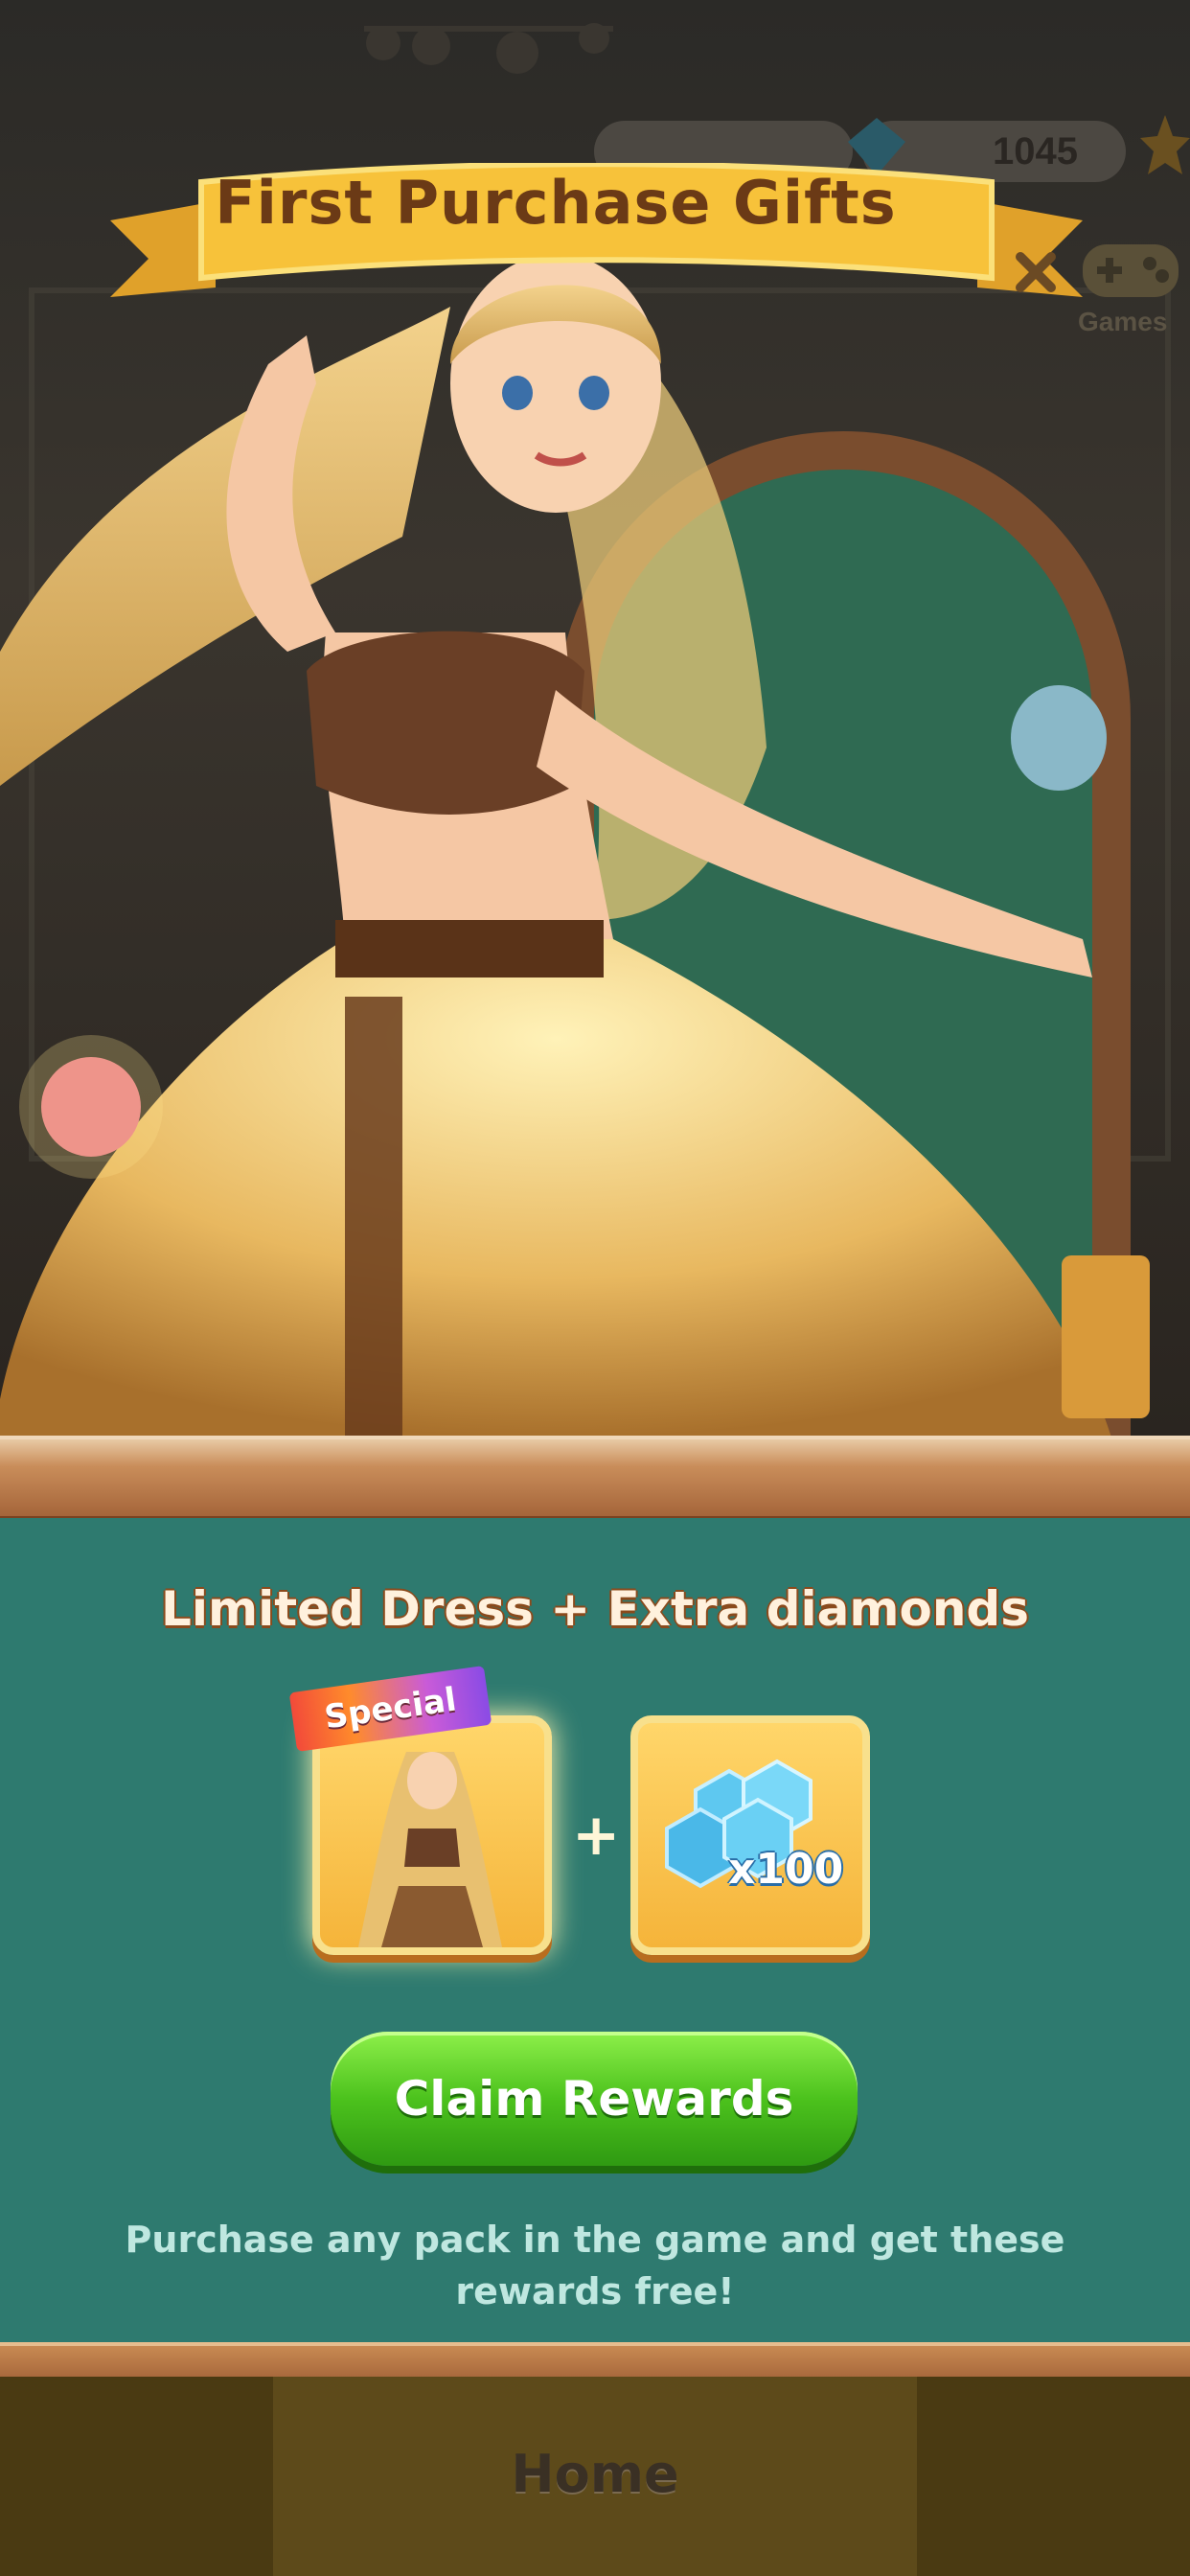 The image size is (1190, 2576). I want to click on wood-plank-divider, so click(595, 1479).